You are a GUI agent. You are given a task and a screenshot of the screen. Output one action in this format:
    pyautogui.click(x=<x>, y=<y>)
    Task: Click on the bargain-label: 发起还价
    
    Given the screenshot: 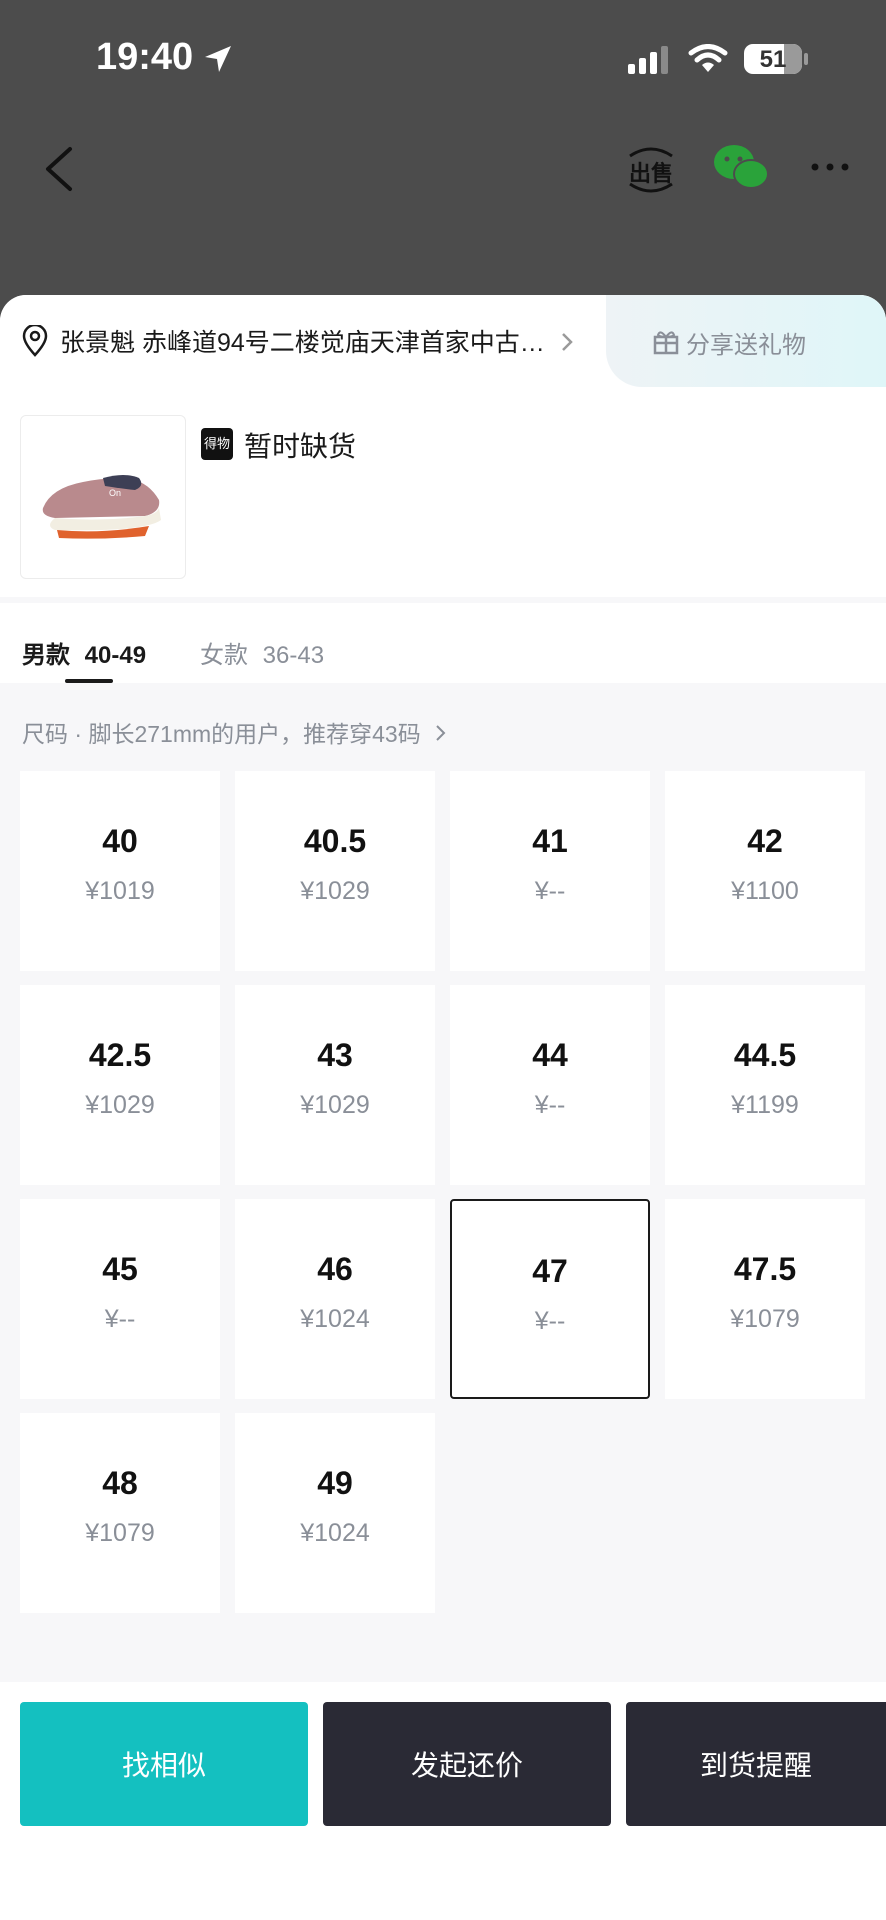 What is the action you would take?
    pyautogui.click(x=466, y=1765)
    